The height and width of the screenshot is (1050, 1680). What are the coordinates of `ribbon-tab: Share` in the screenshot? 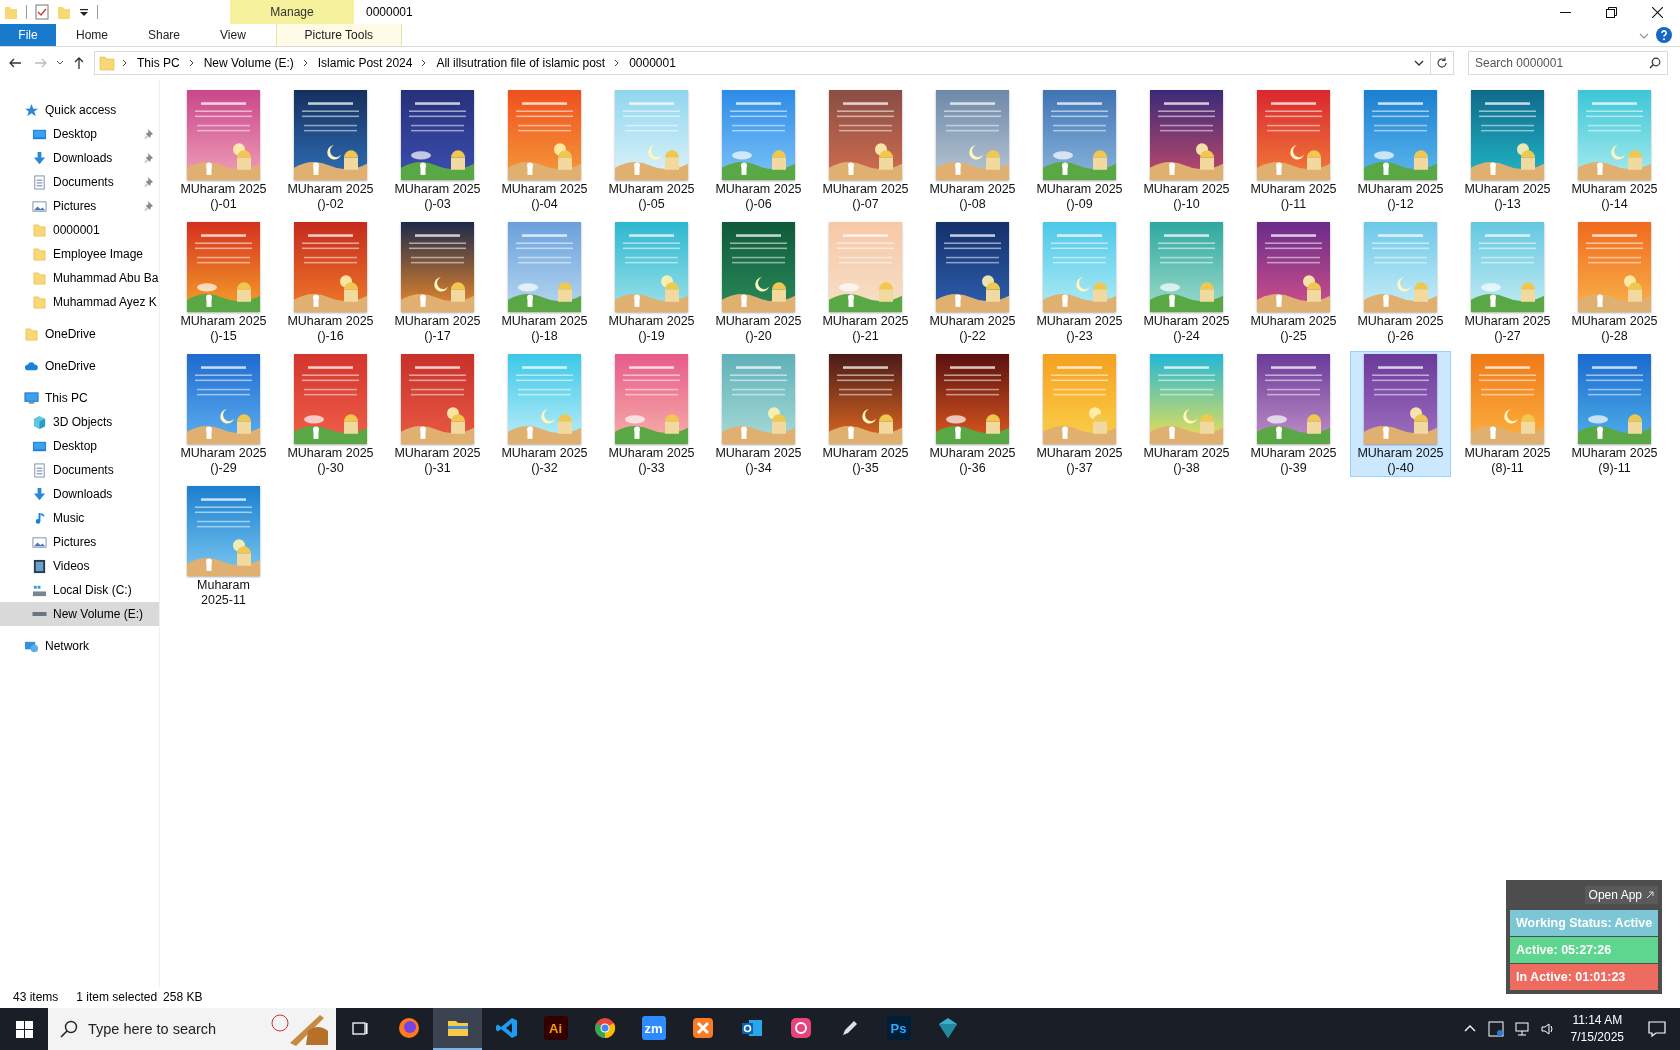 It's located at (164, 35).